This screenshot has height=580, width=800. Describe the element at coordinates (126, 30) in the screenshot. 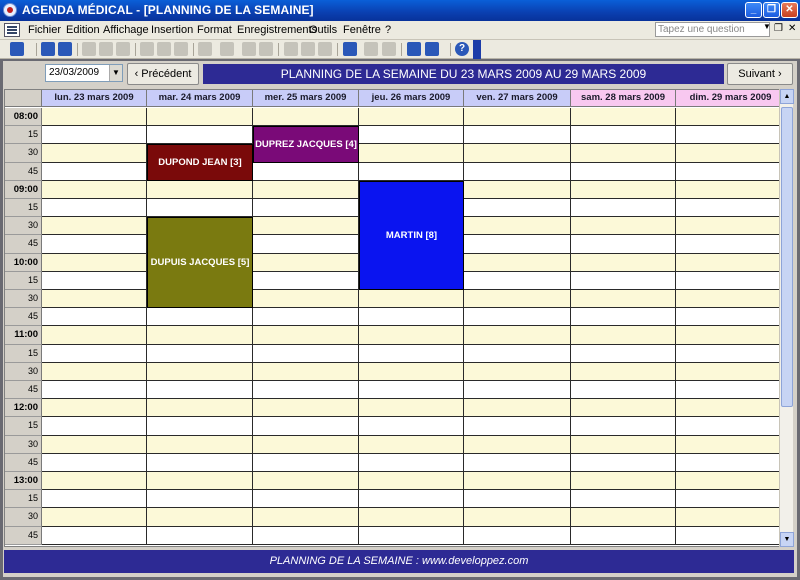

I see `menu-affichage: Affichage` at that location.